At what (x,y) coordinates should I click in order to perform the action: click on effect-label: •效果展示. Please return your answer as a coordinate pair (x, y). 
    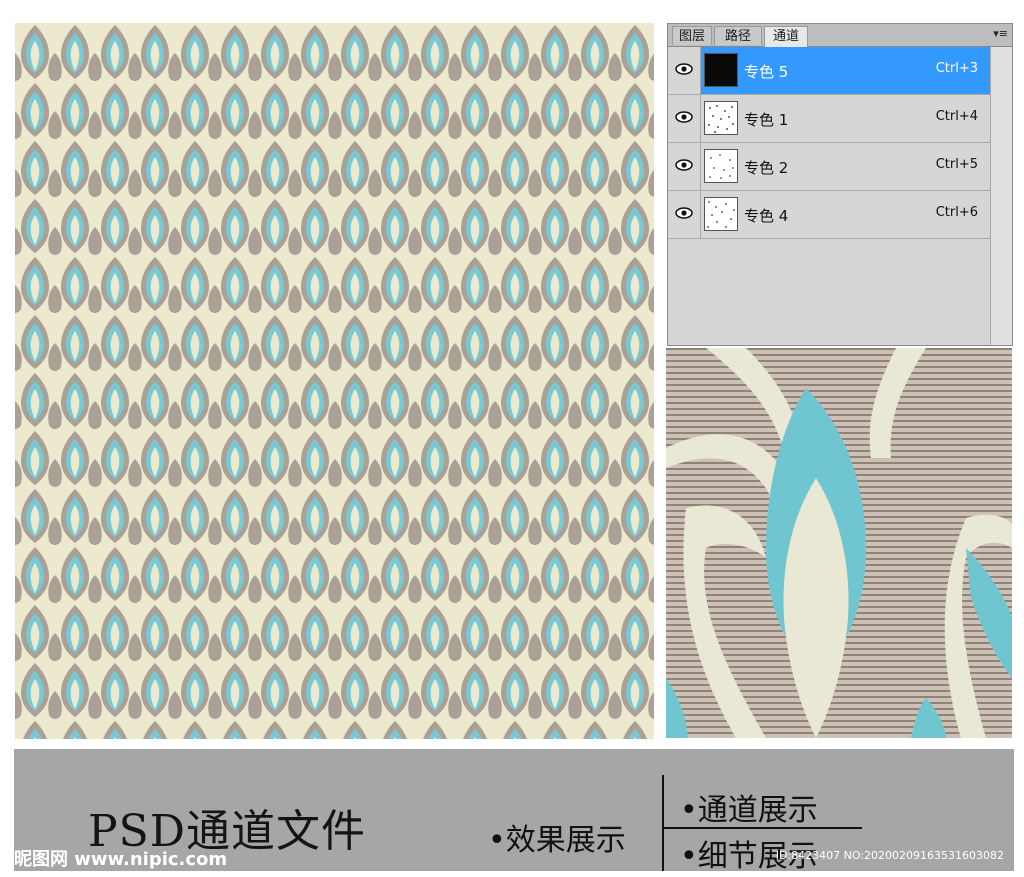
    Looking at the image, I should click on (557, 840).